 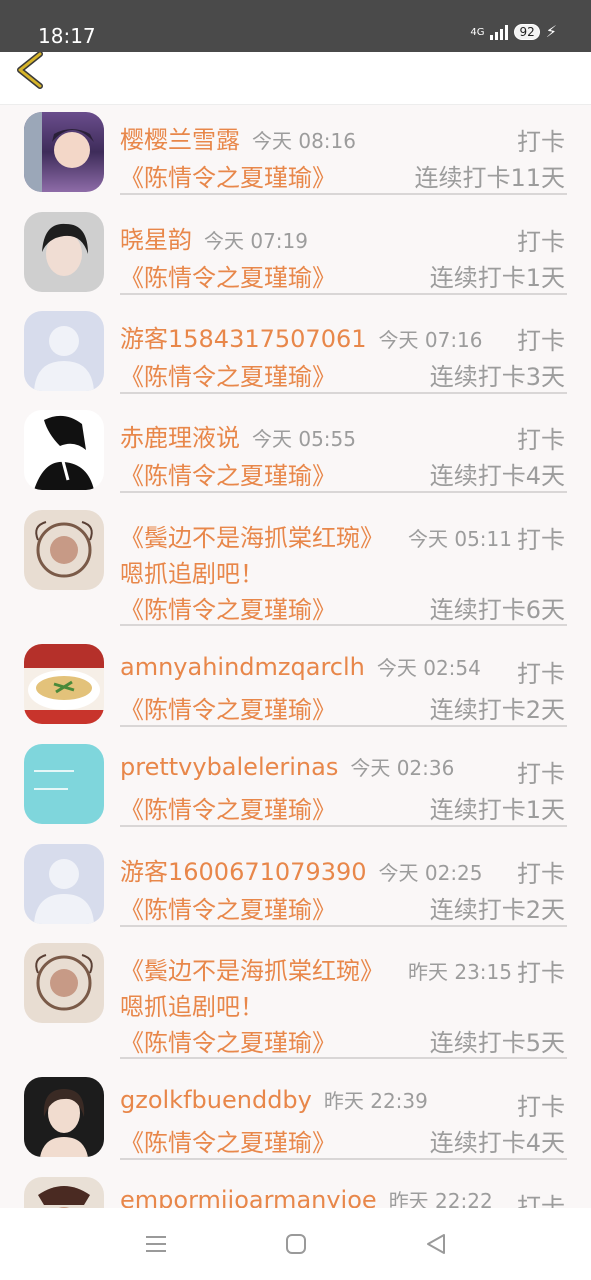 What do you see at coordinates (440, 1198) in the screenshot?
I see `checkin-time: 昨天 22:22` at bounding box center [440, 1198].